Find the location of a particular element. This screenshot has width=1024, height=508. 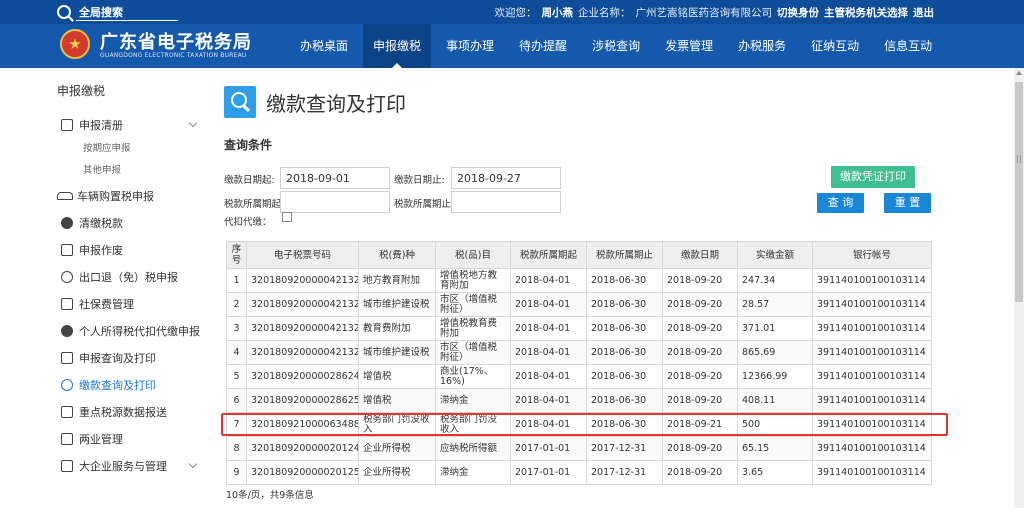

sidebar-item-label: 缴款查询及打印 is located at coordinates (117, 385).